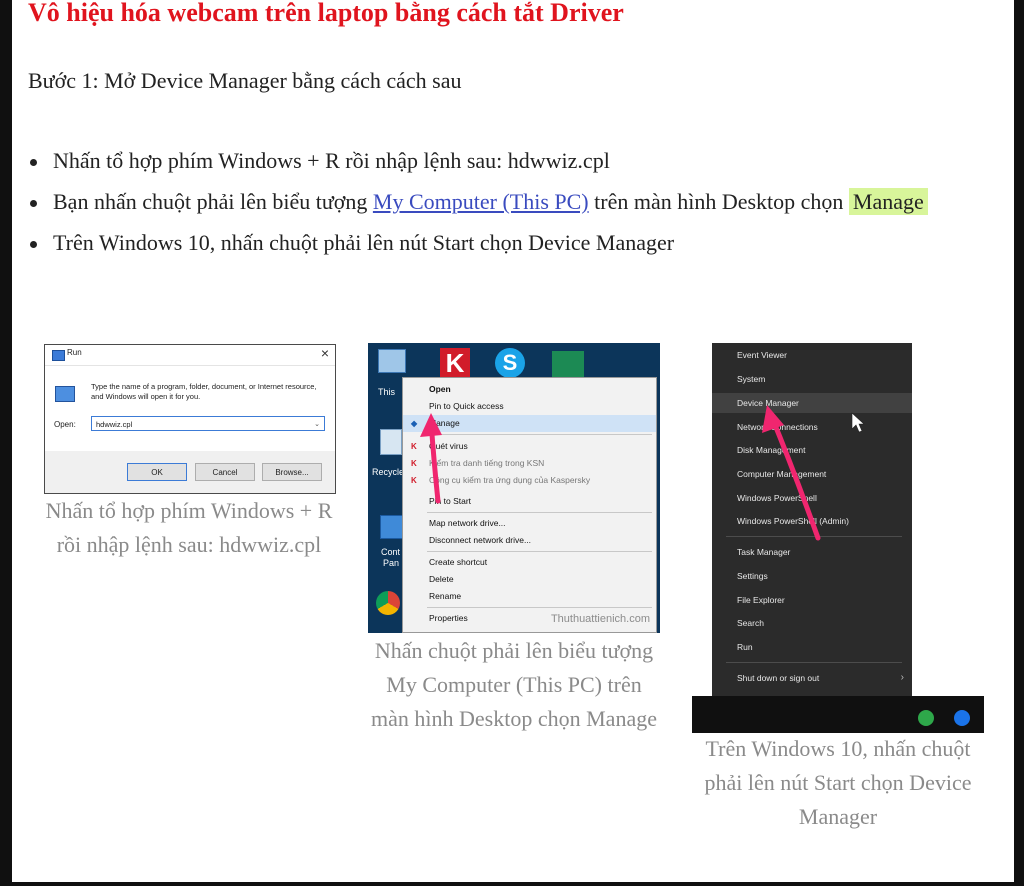 The image size is (1024, 886). I want to click on run-program-icon, so click(65, 394).